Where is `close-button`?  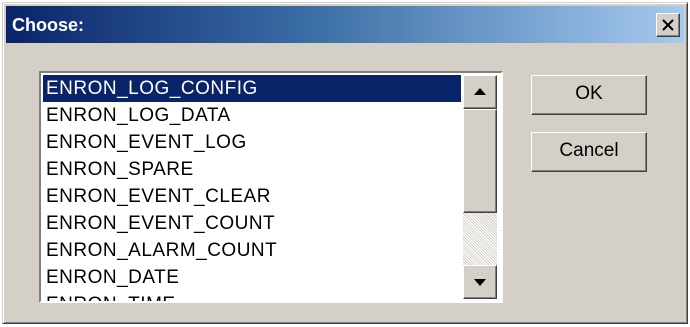
close-button is located at coordinates (668, 25).